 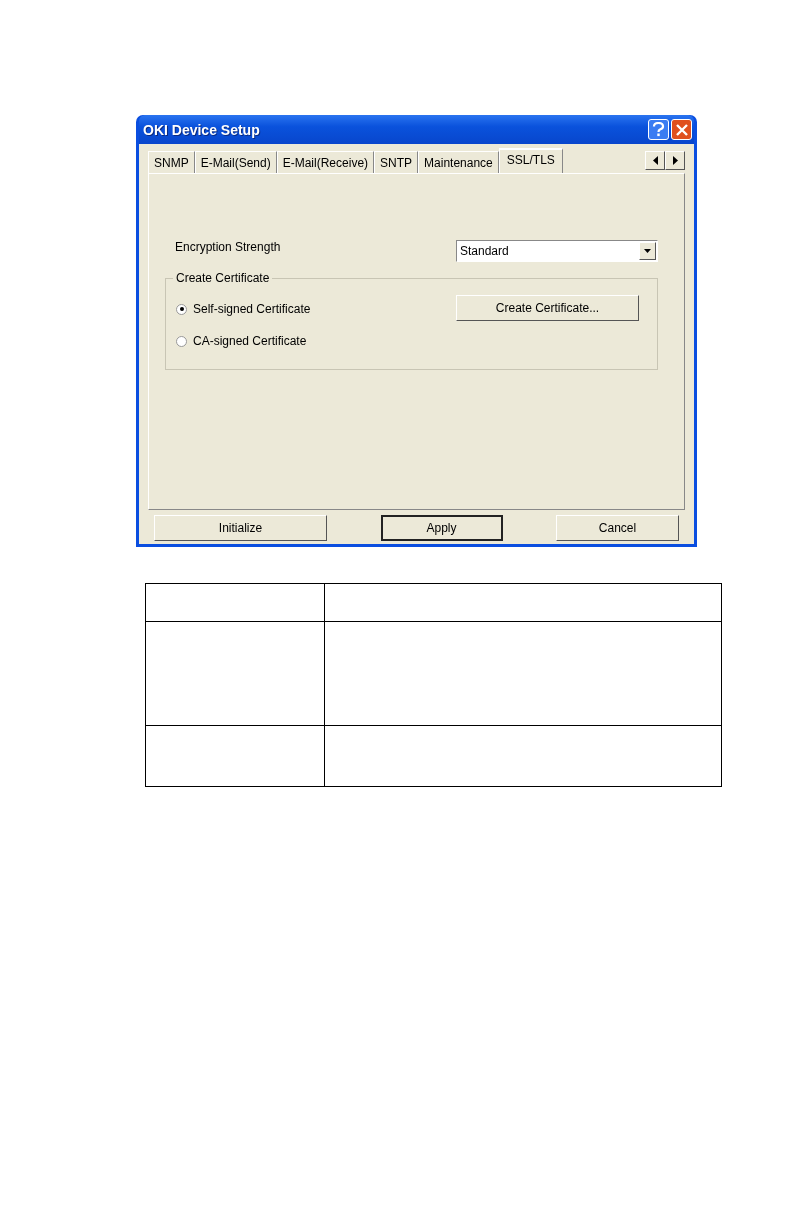 I want to click on close-icon, so click(x=681, y=129).